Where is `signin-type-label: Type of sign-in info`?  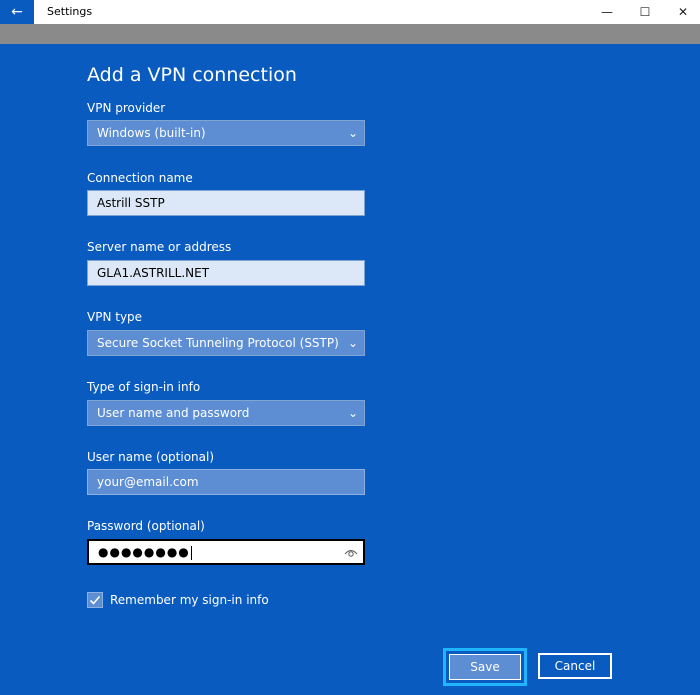 signin-type-label: Type of sign-in info is located at coordinates (144, 387).